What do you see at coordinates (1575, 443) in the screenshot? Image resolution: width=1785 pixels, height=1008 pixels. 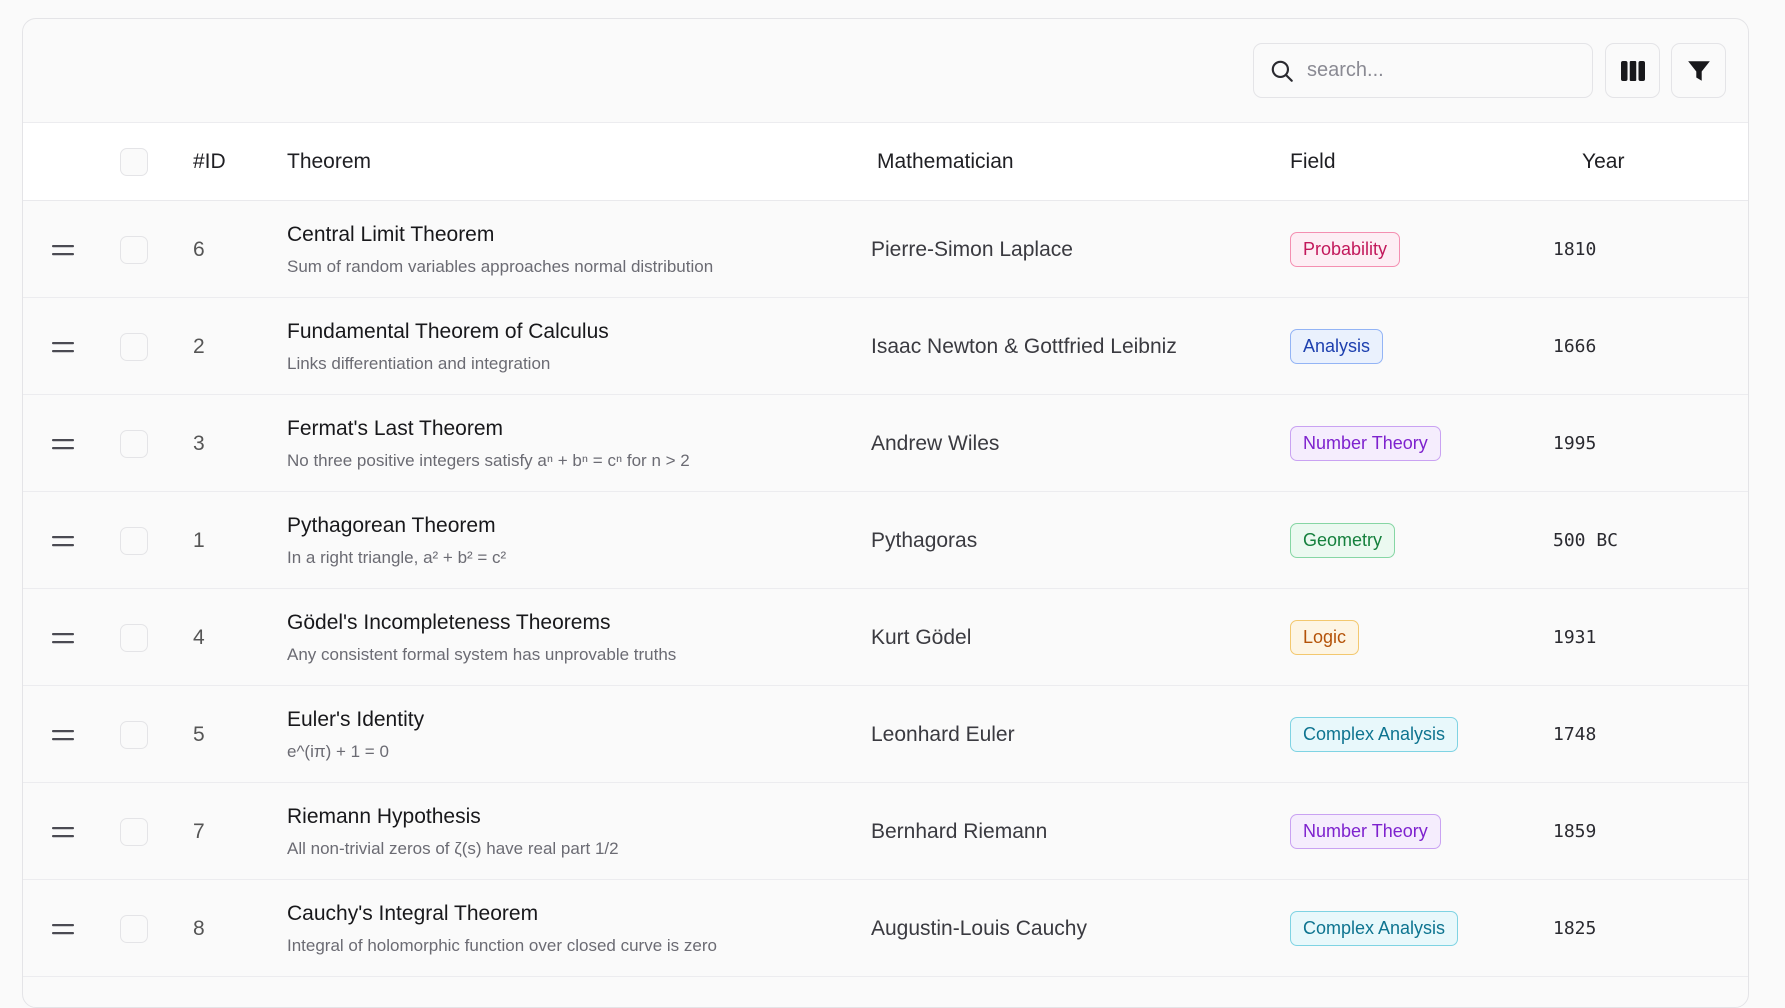 I see `year-cell: 1995` at bounding box center [1575, 443].